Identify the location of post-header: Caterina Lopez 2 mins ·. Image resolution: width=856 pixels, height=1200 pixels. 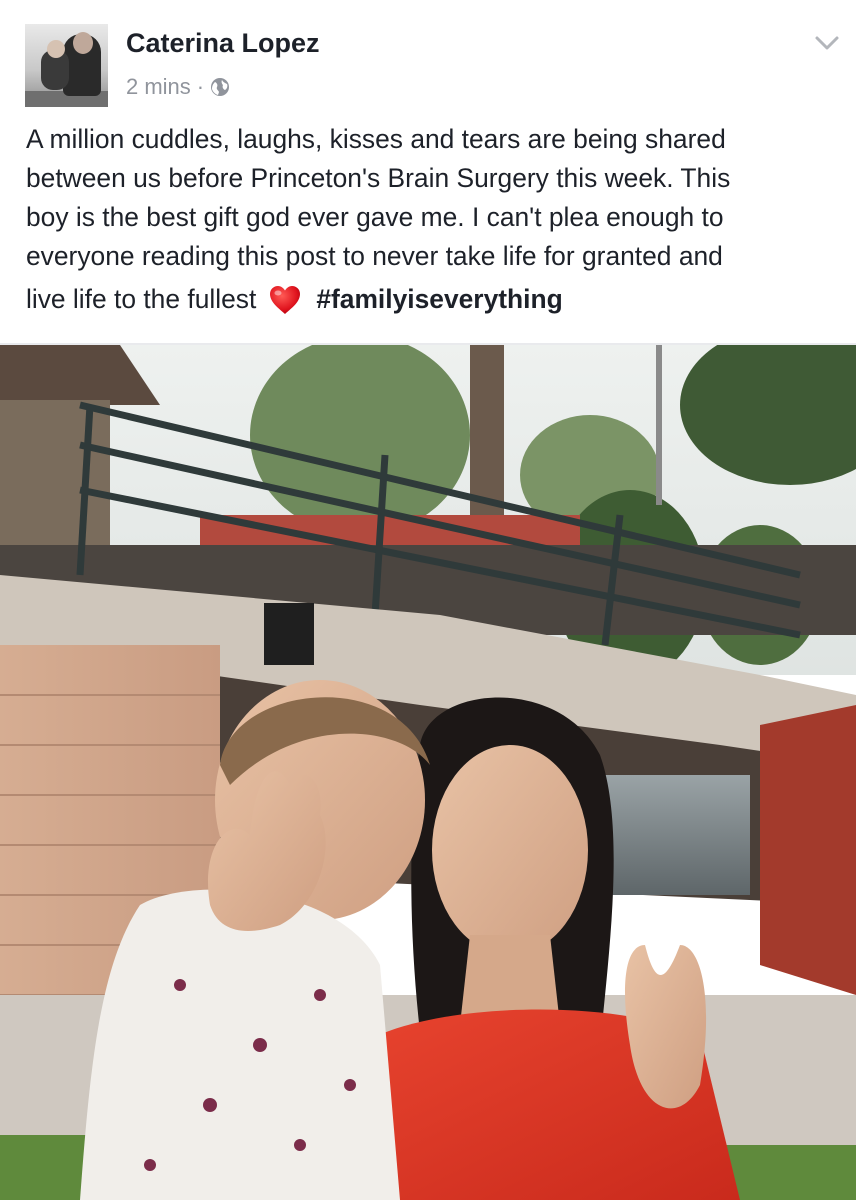
(428, 60).